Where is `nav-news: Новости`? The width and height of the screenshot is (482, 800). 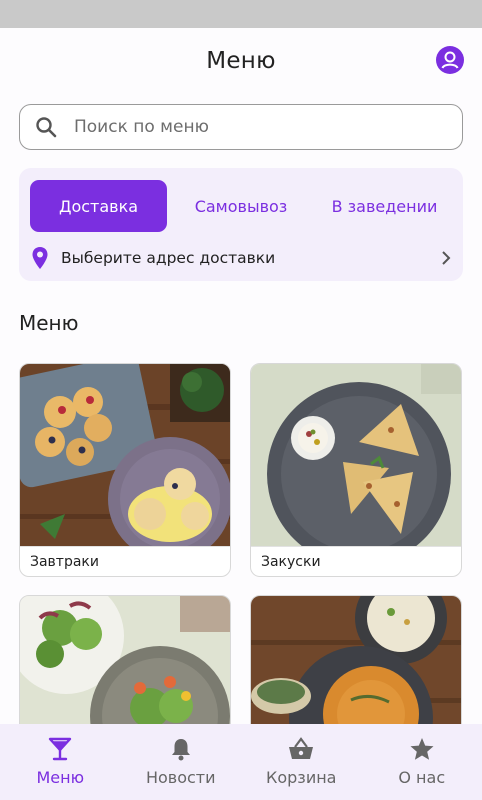 nav-news: Новости is located at coordinates (181, 762).